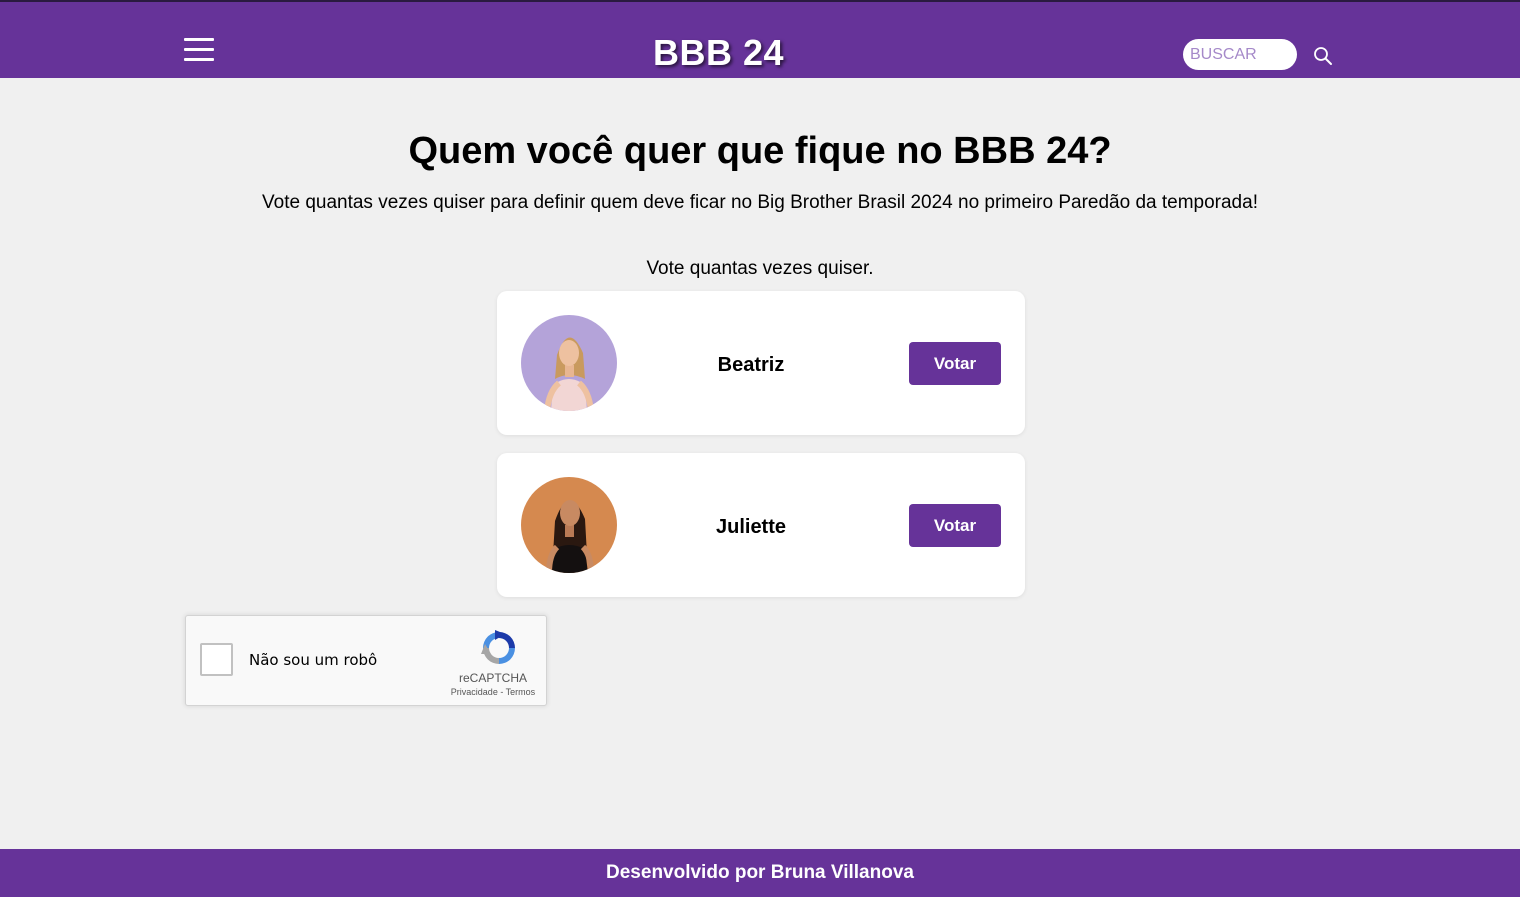 The height and width of the screenshot is (897, 1520). Describe the element at coordinates (1323, 56) in the screenshot. I see `search-icon` at that location.